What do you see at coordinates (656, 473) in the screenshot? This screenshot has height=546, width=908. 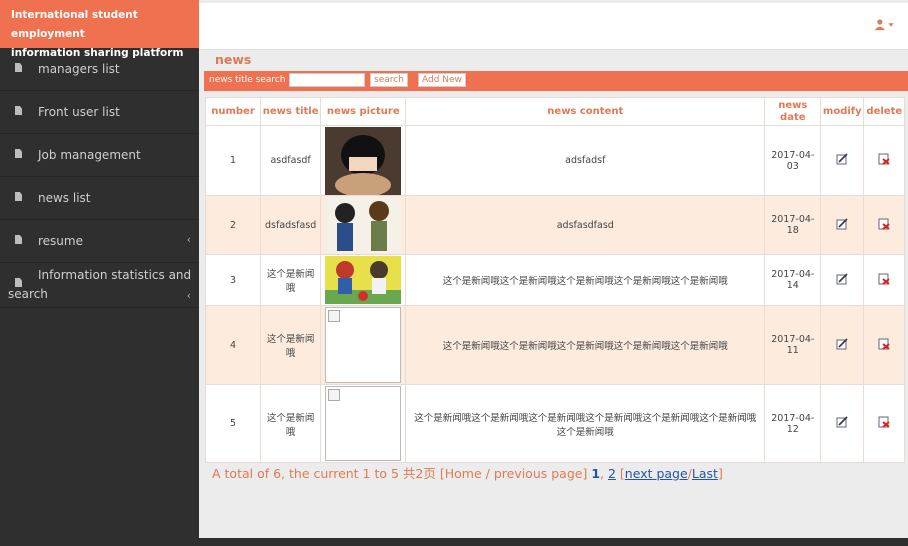 I see `next-page-link: next page` at bounding box center [656, 473].